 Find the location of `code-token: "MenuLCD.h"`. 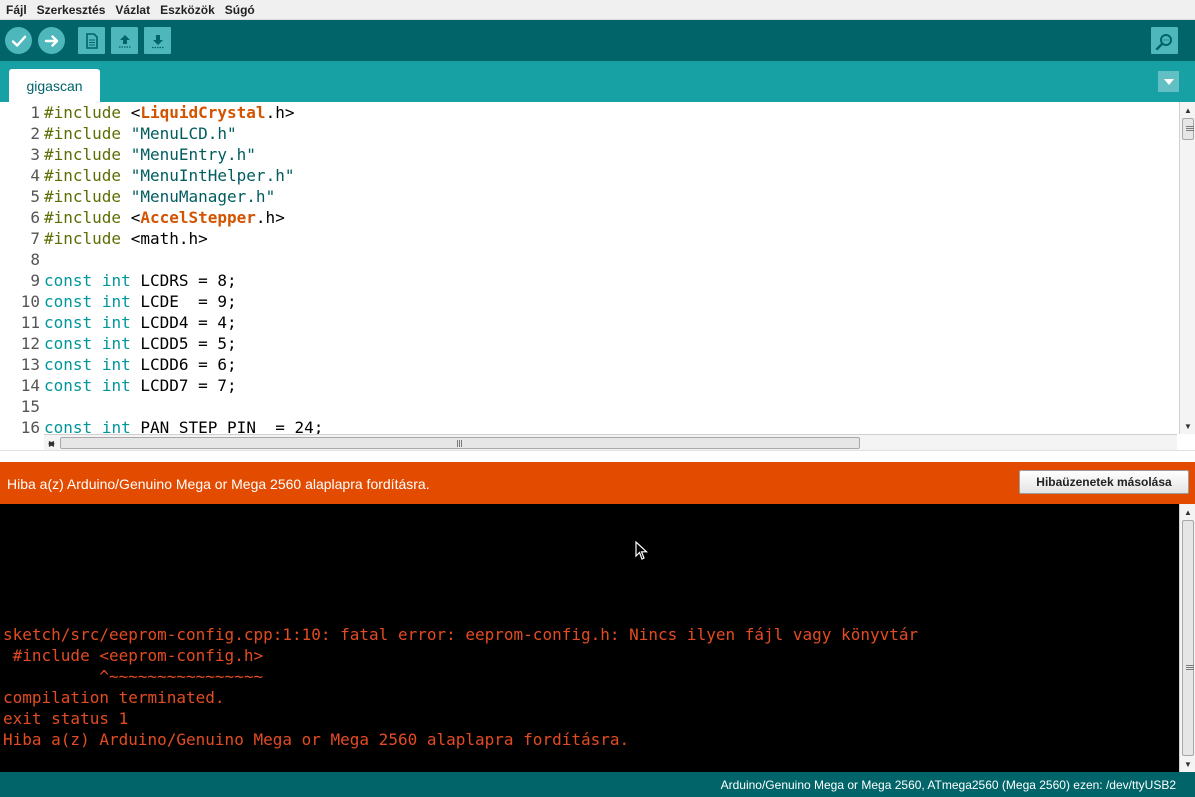

code-token: "MenuLCD.h" is located at coordinates (183, 133).